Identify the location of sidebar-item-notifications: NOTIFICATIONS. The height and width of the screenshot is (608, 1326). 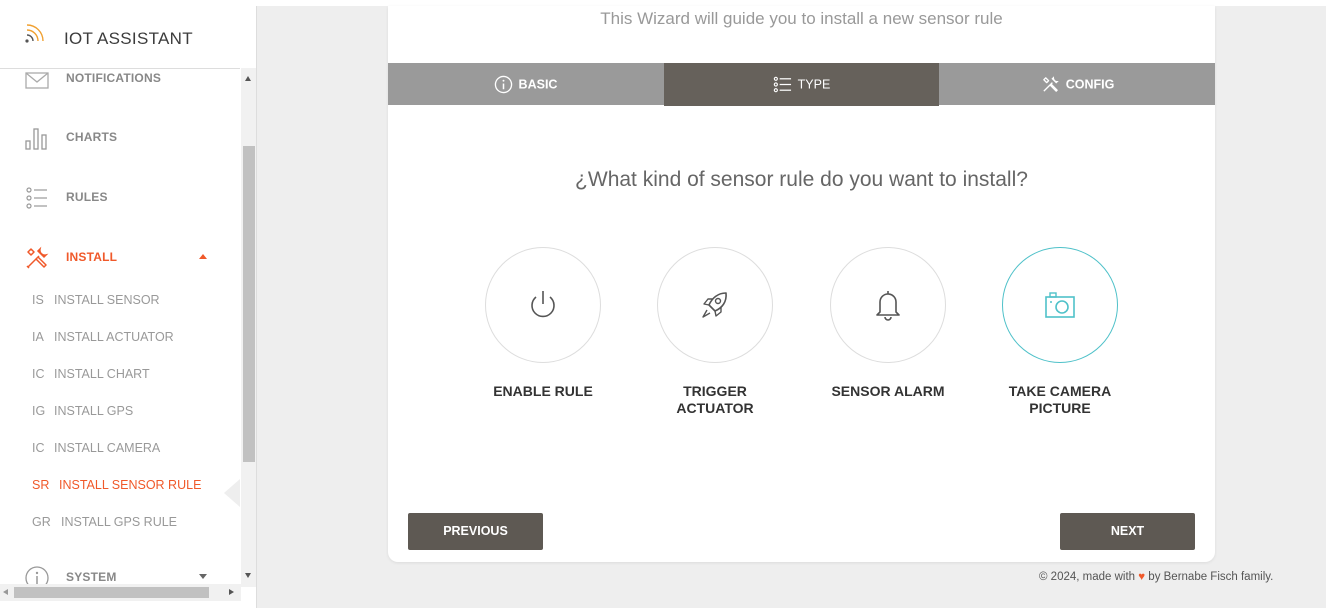
(120, 78).